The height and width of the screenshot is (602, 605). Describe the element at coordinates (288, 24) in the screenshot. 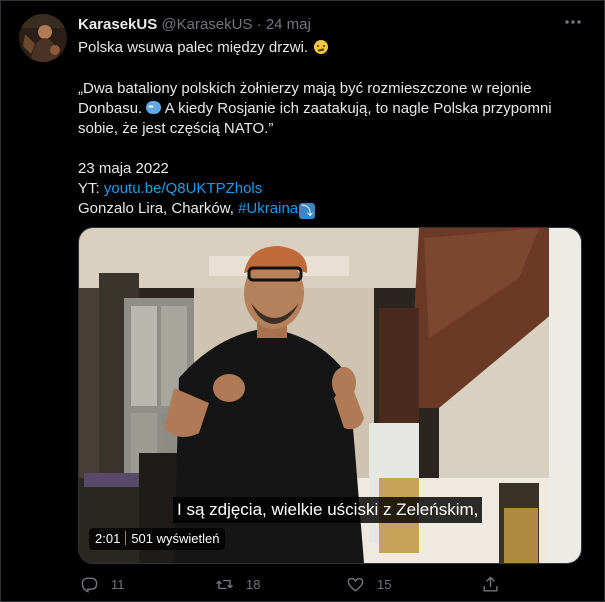

I see `tweet-date: 24 maj` at that location.